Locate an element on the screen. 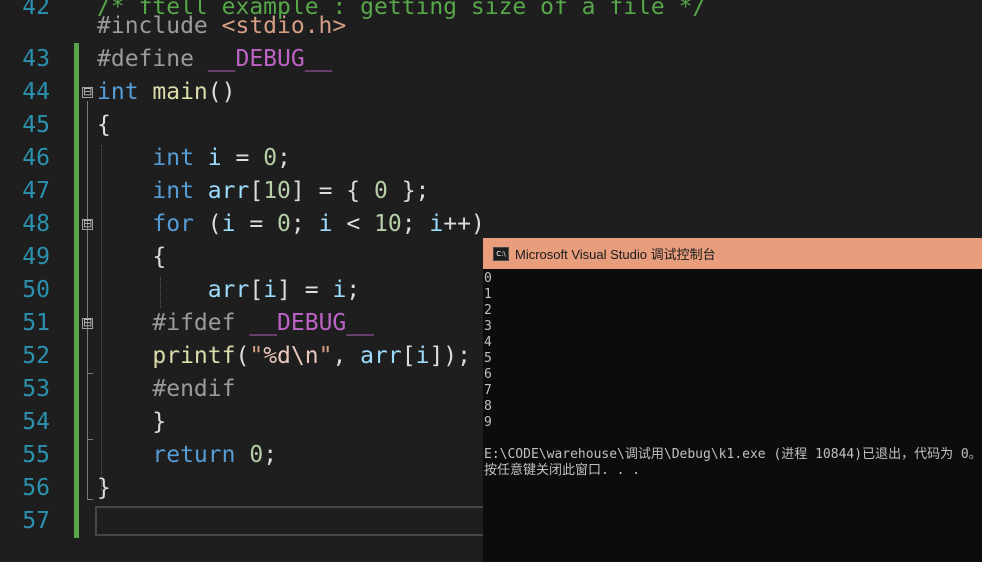 The image size is (982, 562). code-token: { is located at coordinates (104, 125).